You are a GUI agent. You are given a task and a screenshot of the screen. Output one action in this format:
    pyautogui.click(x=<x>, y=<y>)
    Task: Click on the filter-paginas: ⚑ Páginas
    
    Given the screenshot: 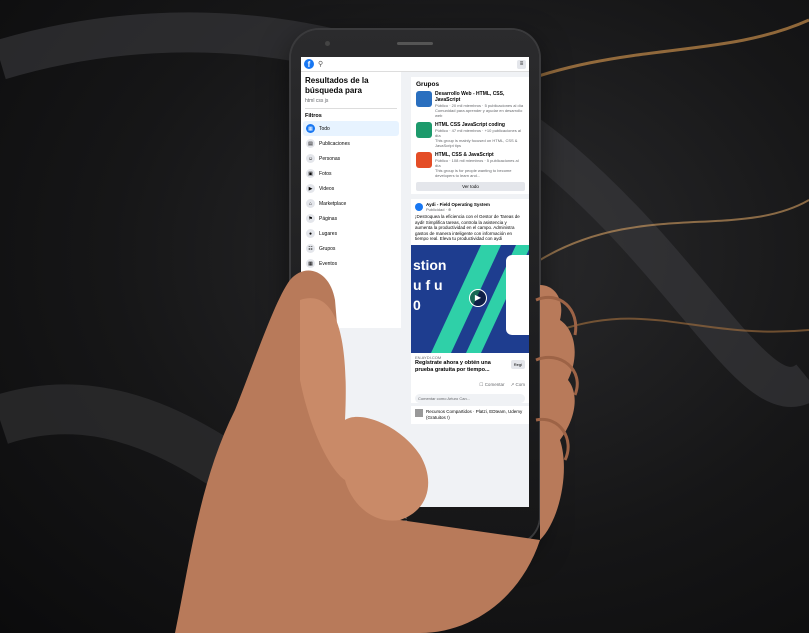 What is the action you would take?
    pyautogui.click(x=351, y=218)
    